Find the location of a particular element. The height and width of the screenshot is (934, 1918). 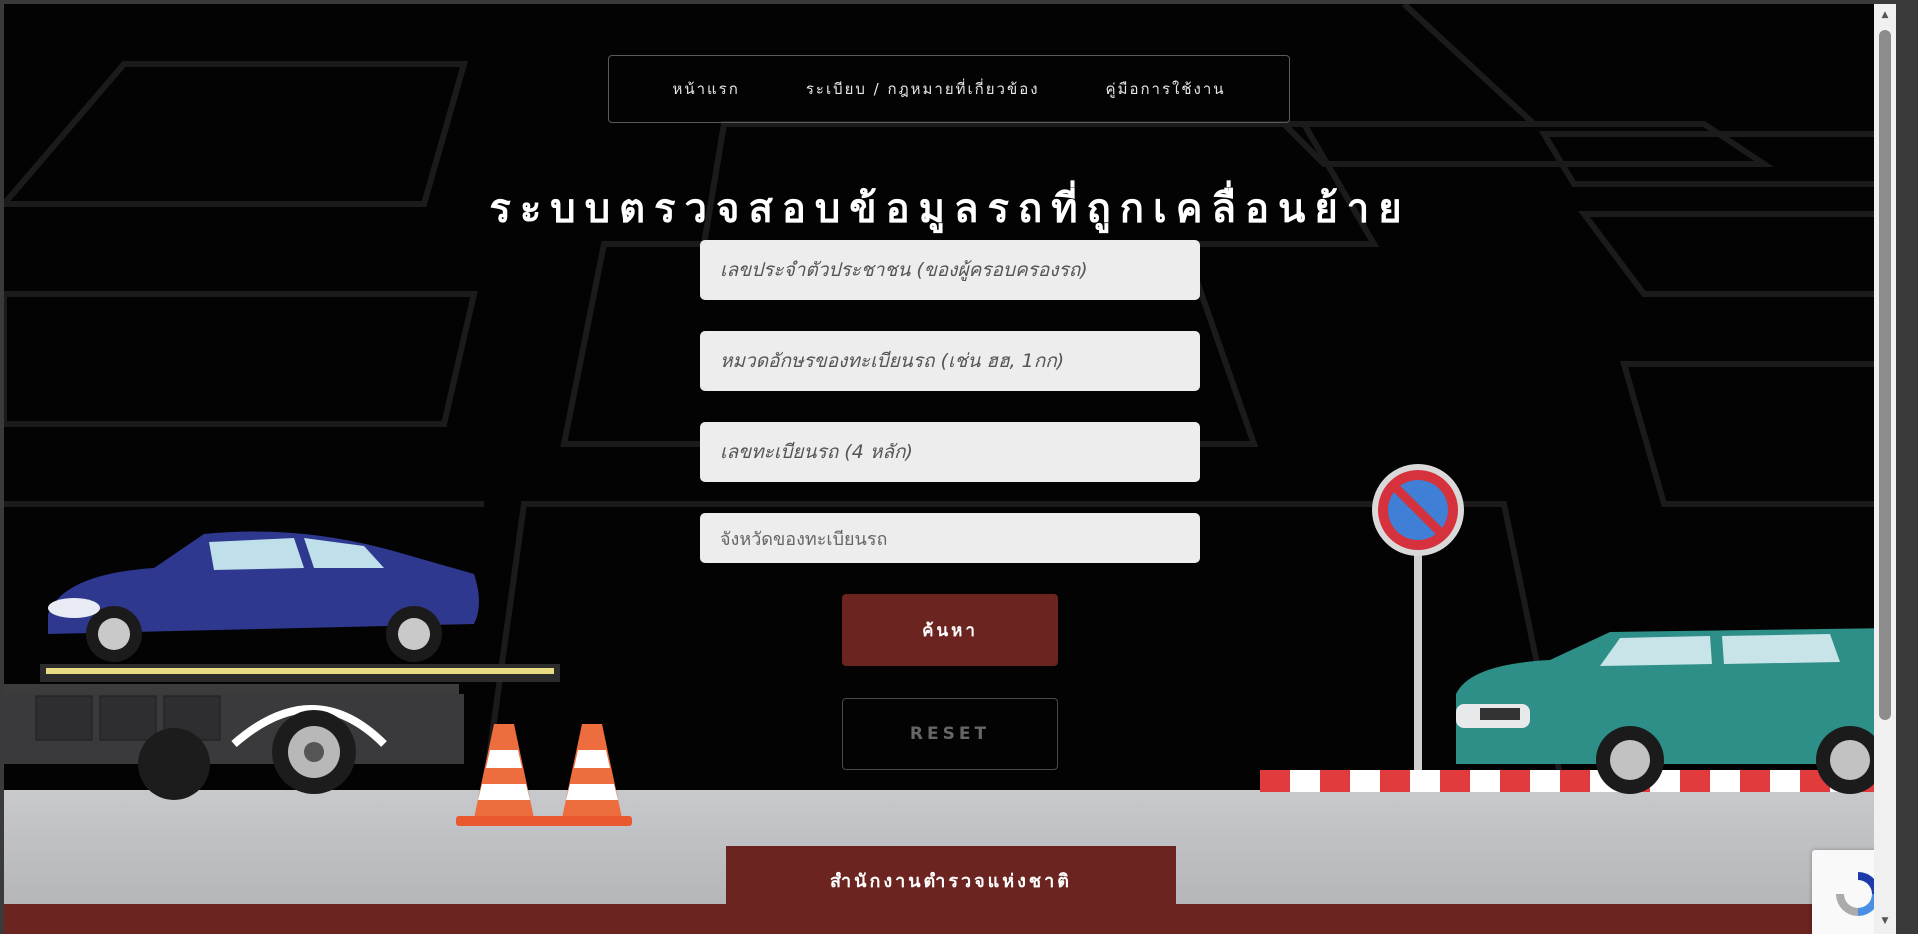

plate-prefix-input is located at coordinates (950, 361).